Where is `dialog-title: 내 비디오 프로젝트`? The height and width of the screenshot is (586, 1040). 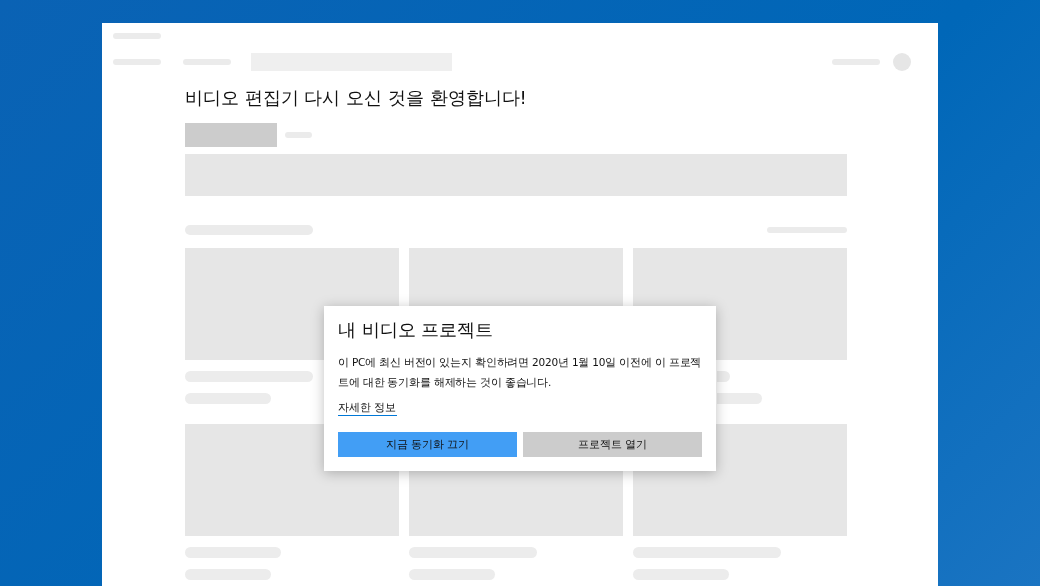 dialog-title: 내 비디오 프로젝트 is located at coordinates (416, 330).